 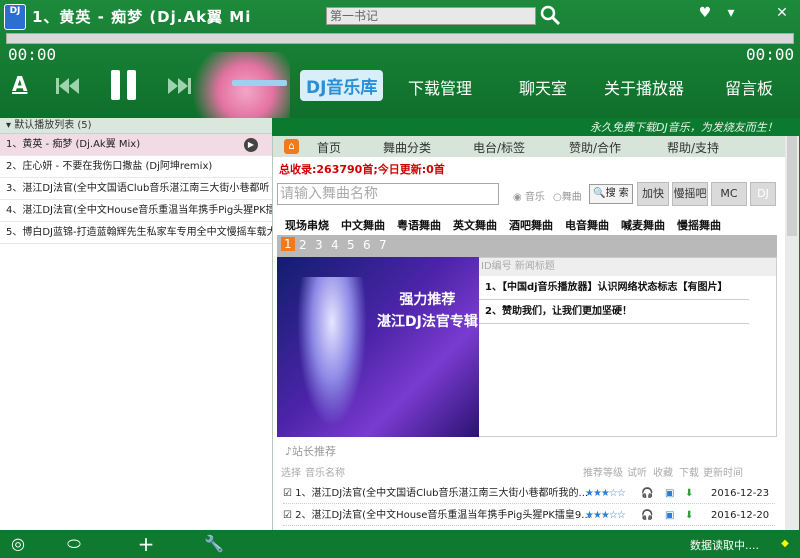 I want to click on site-tabs: ⌂ 首页 舞曲分类 电台/标签 赞助/合作 帮助/支持, so click(x=535, y=146).